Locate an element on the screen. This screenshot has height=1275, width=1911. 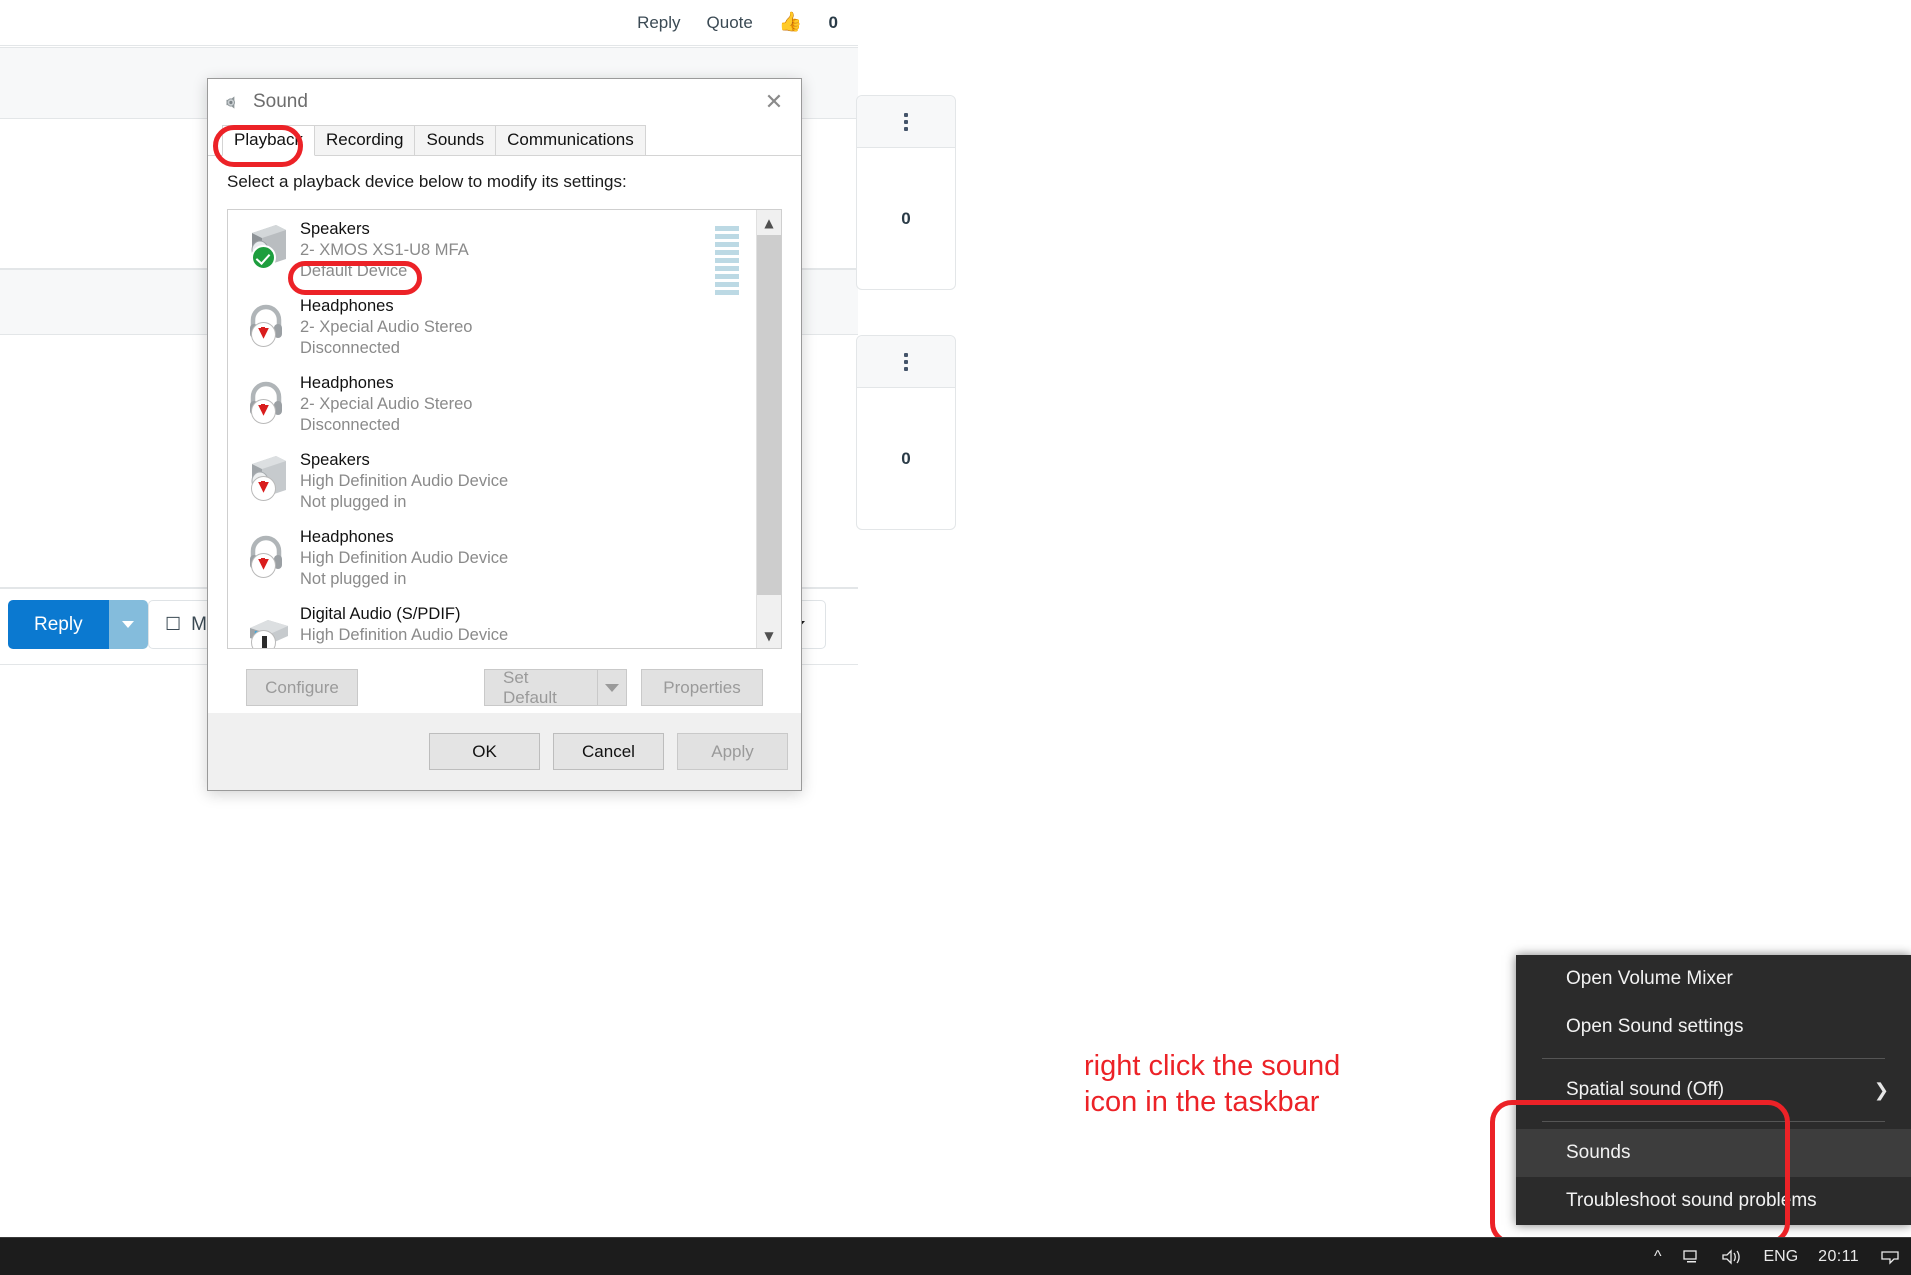
menu-item-open-sound-settings: Open Sound settings is located at coordinates (1713, 1027).